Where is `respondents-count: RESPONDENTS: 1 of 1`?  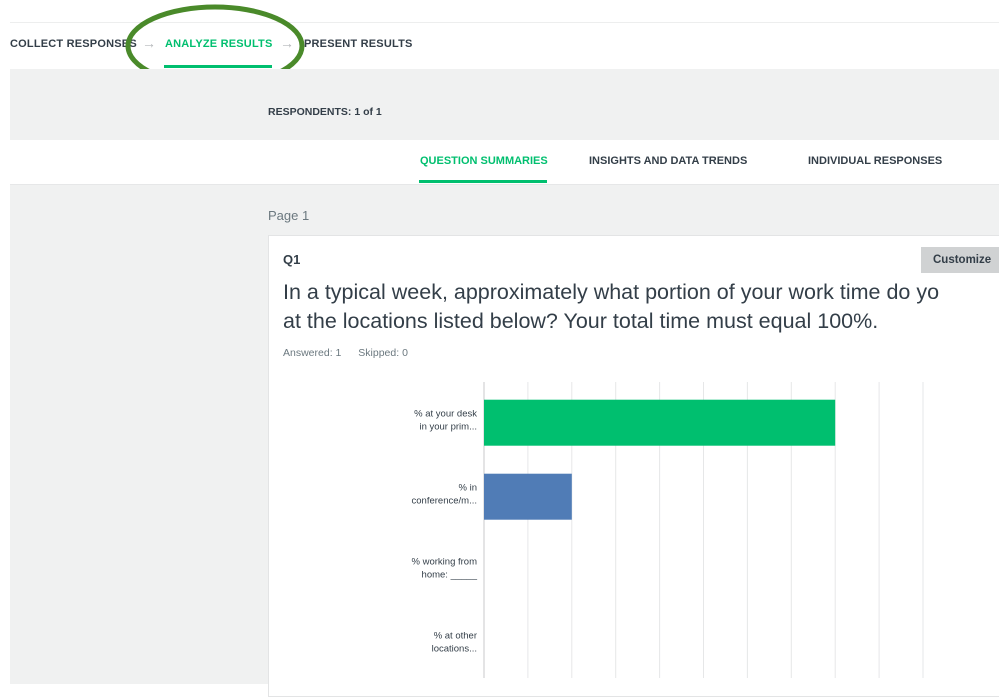 respondents-count: RESPONDENTS: 1 of 1 is located at coordinates (325, 112).